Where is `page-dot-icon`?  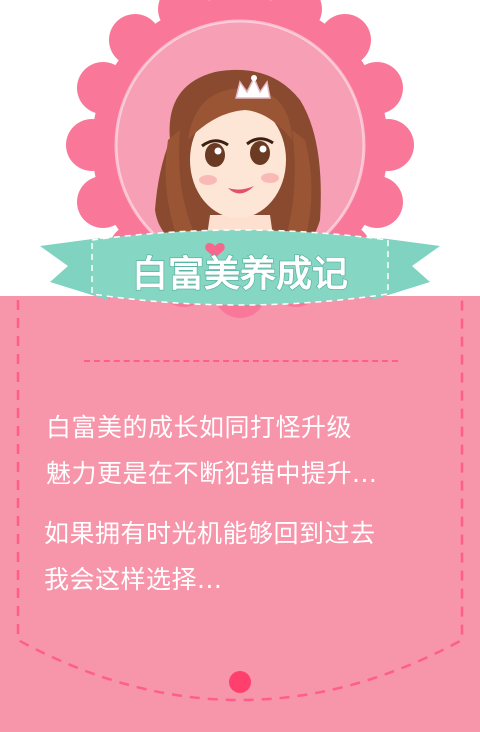 page-dot-icon is located at coordinates (240, 682).